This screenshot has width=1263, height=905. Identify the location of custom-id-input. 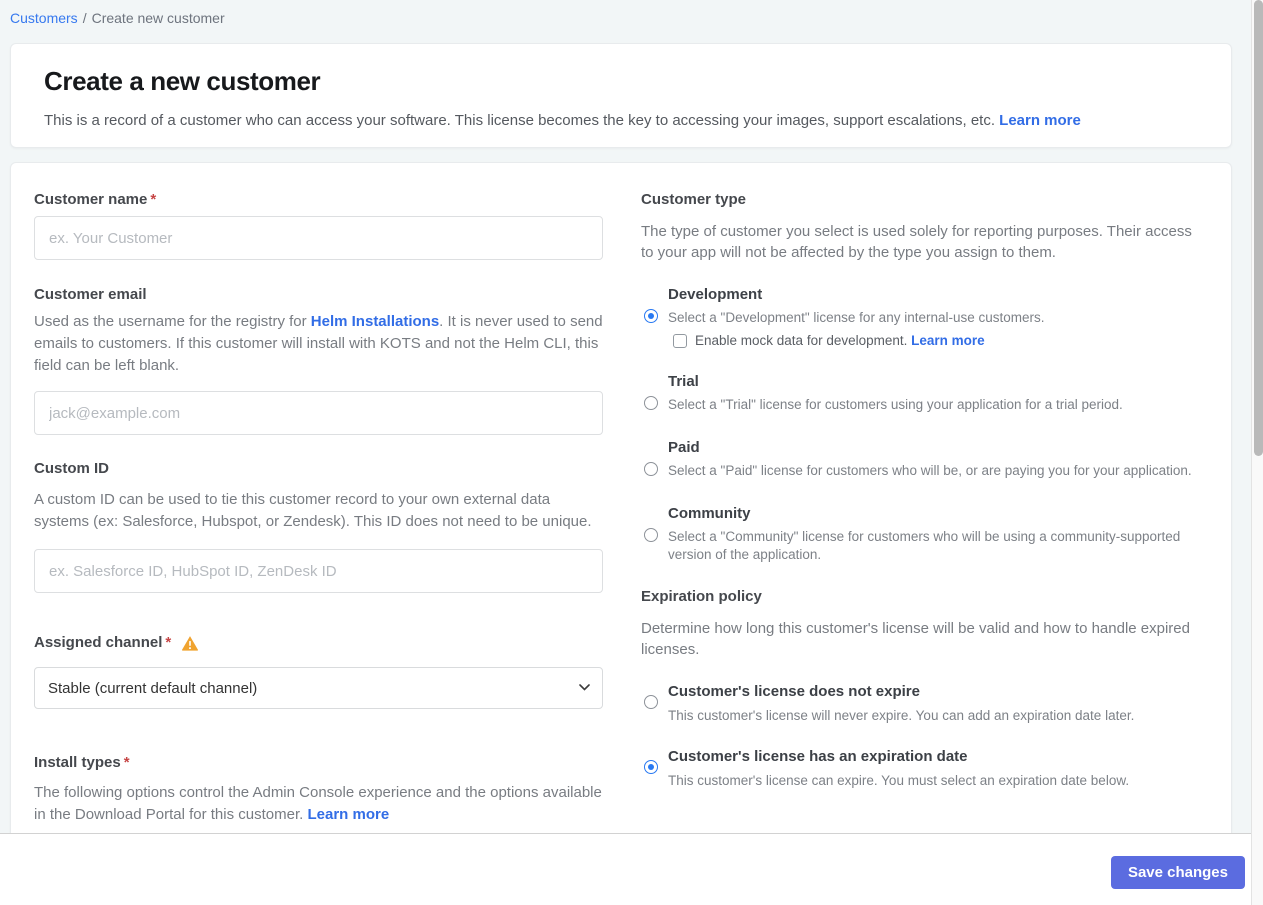
(318, 571).